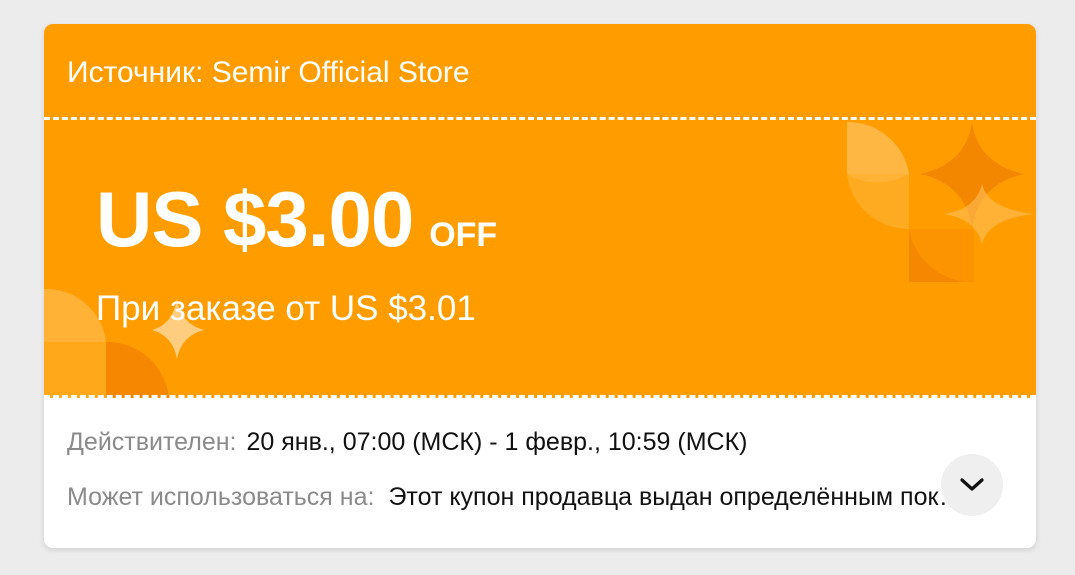 The height and width of the screenshot is (575, 1075). What do you see at coordinates (463, 235) in the screenshot?
I see `discount-off-label: OFF` at bounding box center [463, 235].